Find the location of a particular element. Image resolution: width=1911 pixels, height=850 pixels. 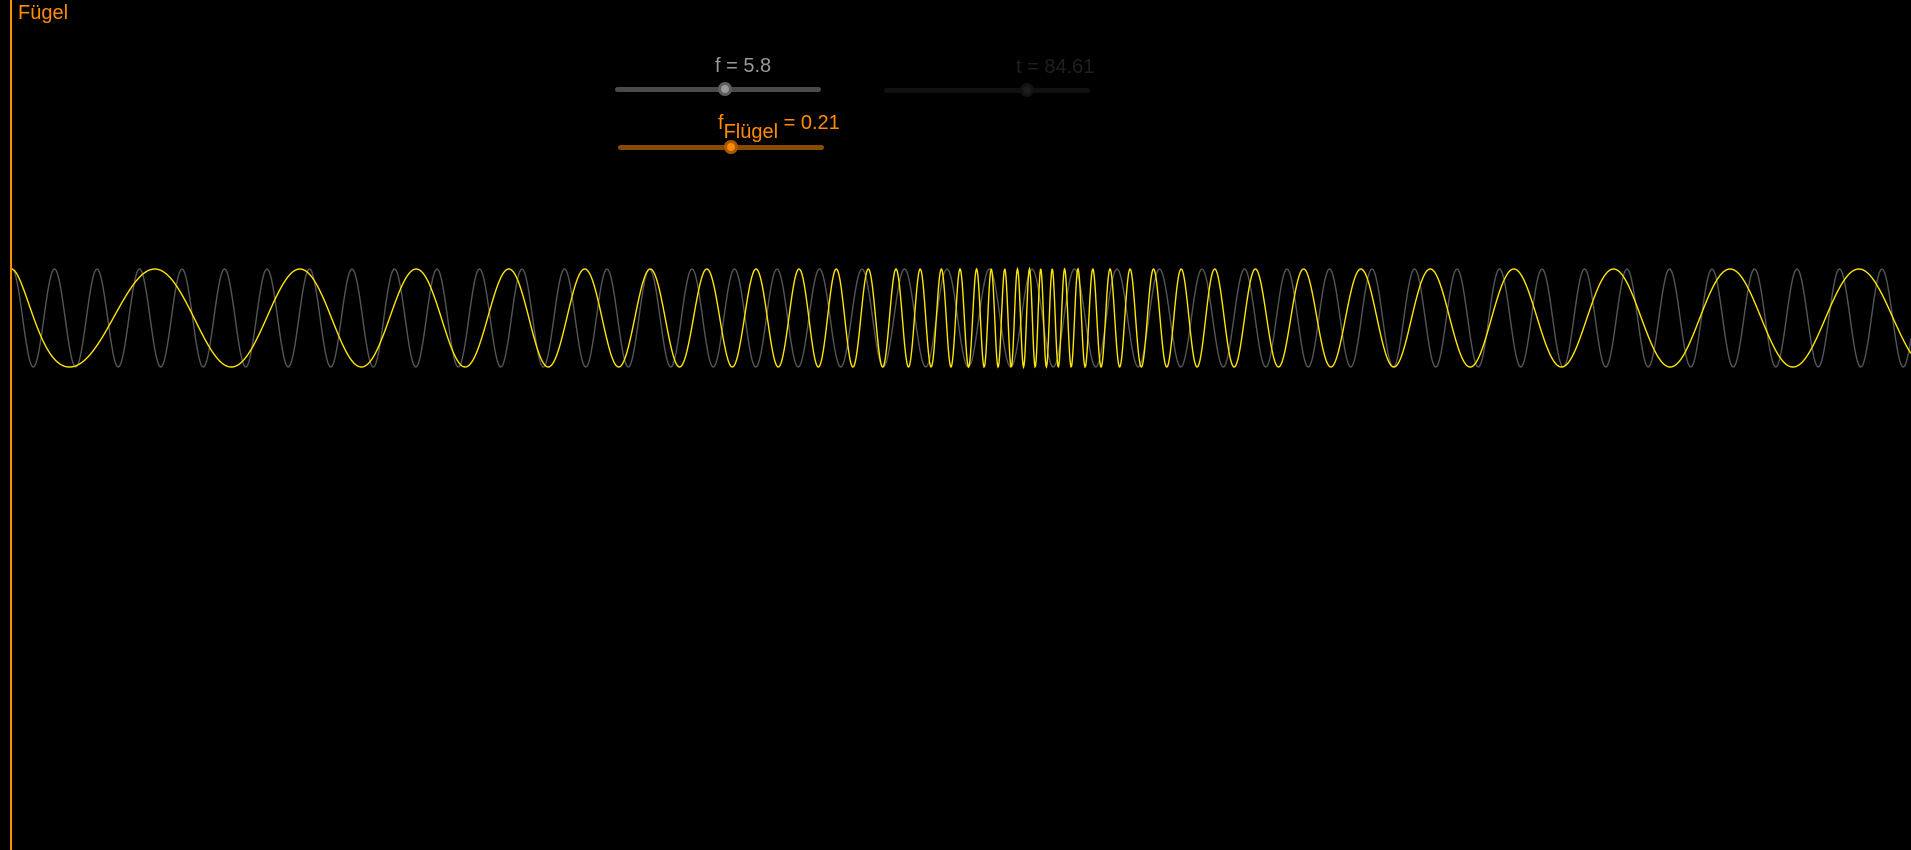

wave-plot is located at coordinates (961, 318).